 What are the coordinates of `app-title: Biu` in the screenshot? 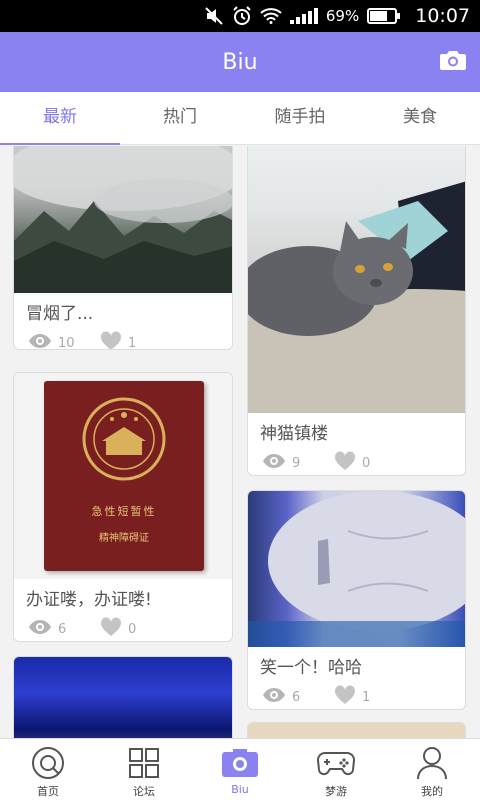 It's located at (240, 62).